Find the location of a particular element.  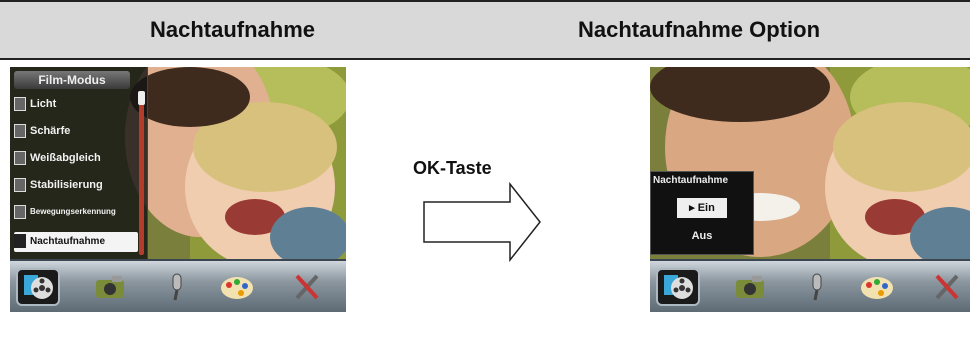

night-mode-options-popup: Nachtaufnahme ▸ Ein Aus is located at coordinates (702, 213).